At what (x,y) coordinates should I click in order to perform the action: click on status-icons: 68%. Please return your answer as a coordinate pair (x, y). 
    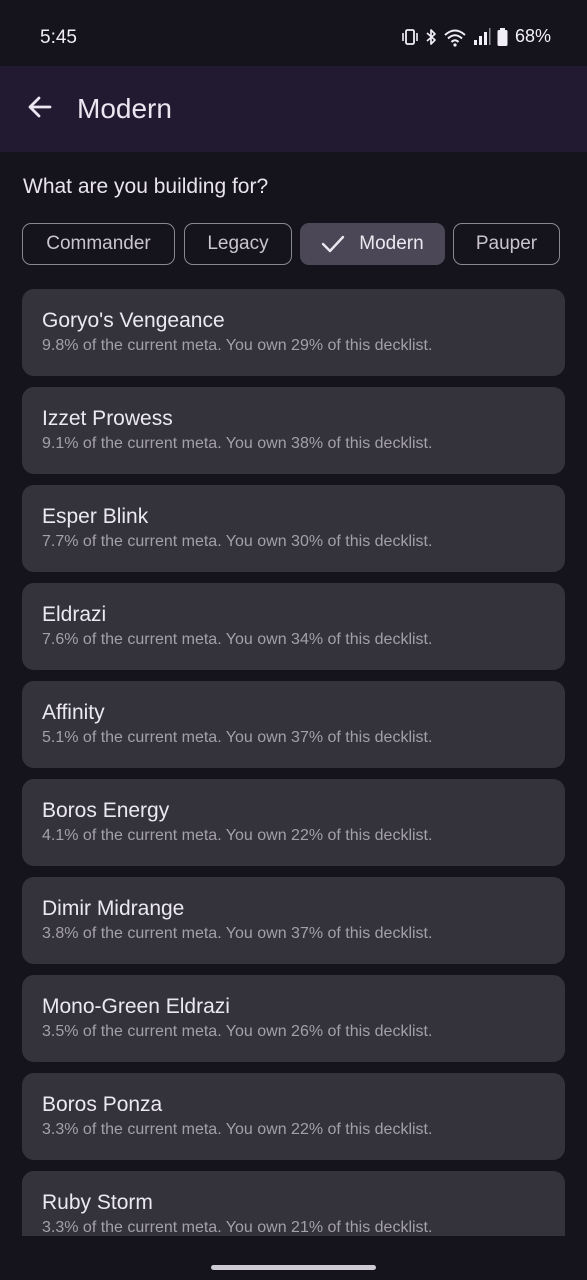
    Looking at the image, I should click on (476, 36).